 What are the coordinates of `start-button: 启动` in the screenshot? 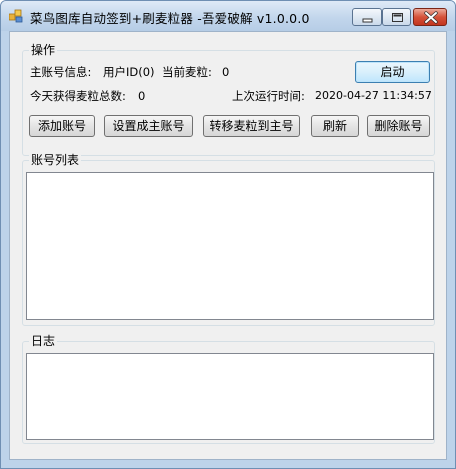 It's located at (392, 72).